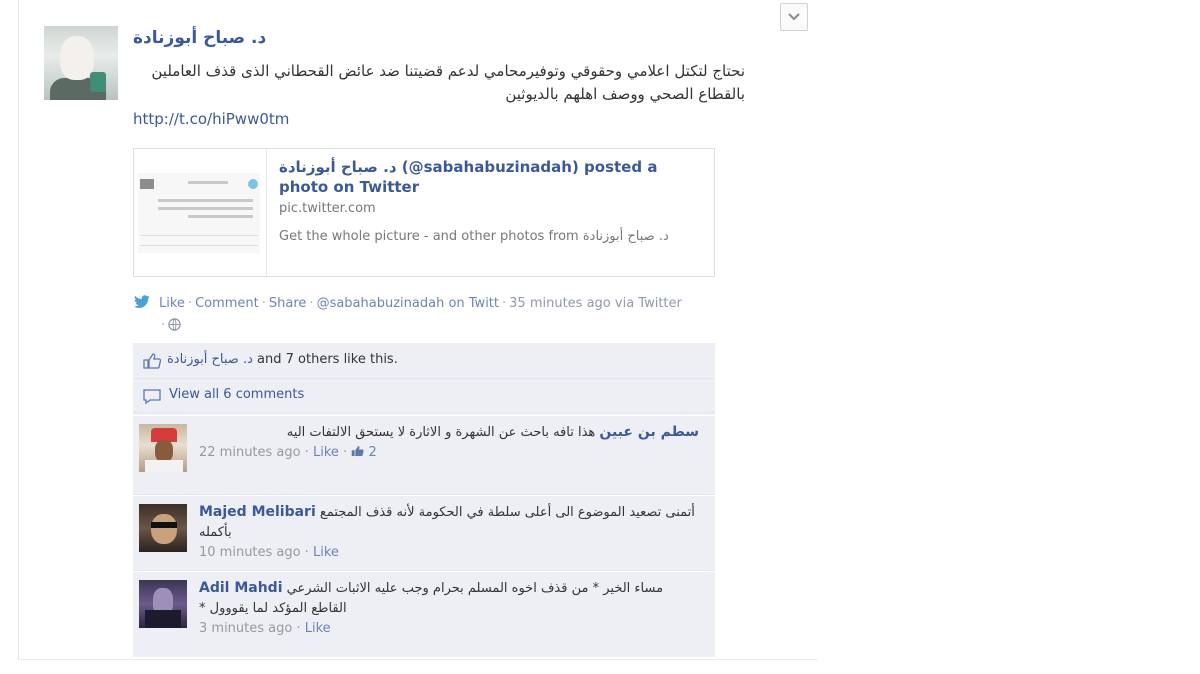 The image size is (1200, 674). Describe the element at coordinates (174, 324) in the screenshot. I see `globe-icon` at that location.